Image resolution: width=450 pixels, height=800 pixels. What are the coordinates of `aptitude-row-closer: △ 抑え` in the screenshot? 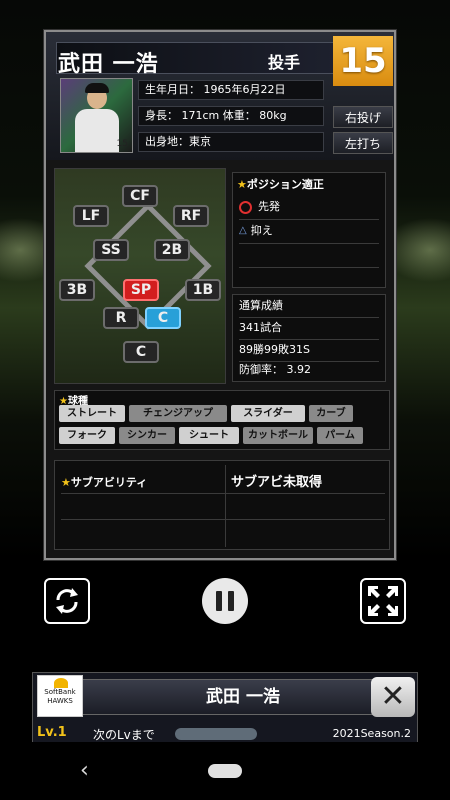 It's located at (309, 231).